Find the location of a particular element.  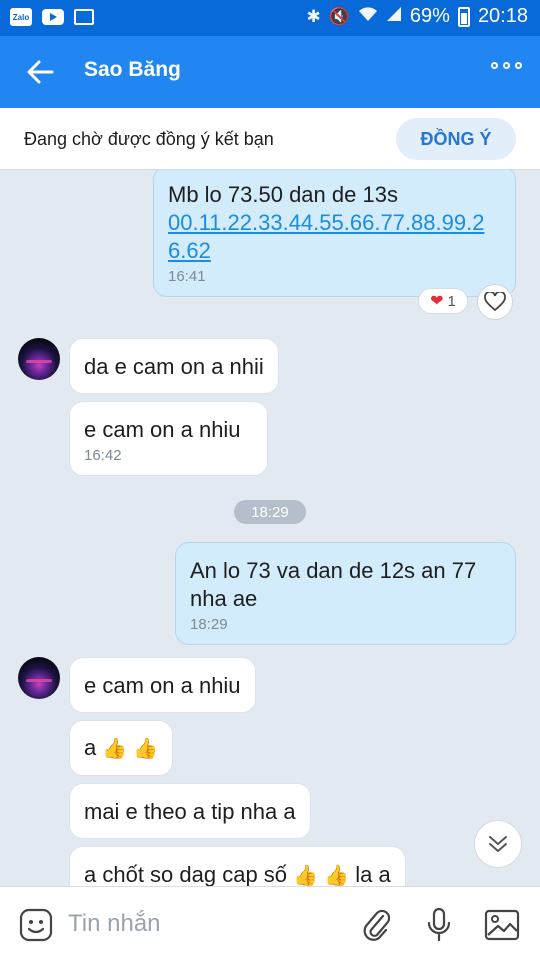

incoming-message: e cam on a nhiu is located at coordinates (162, 685).